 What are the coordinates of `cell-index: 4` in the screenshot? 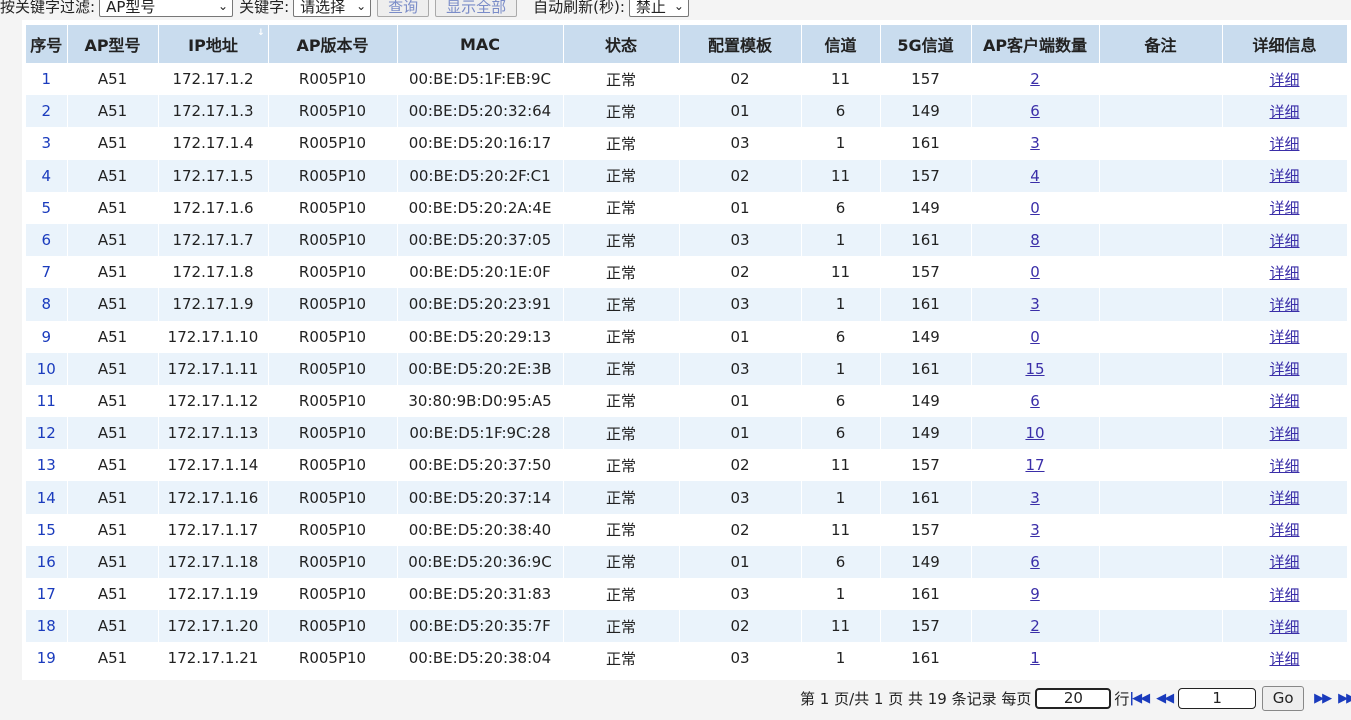 It's located at (47, 175).